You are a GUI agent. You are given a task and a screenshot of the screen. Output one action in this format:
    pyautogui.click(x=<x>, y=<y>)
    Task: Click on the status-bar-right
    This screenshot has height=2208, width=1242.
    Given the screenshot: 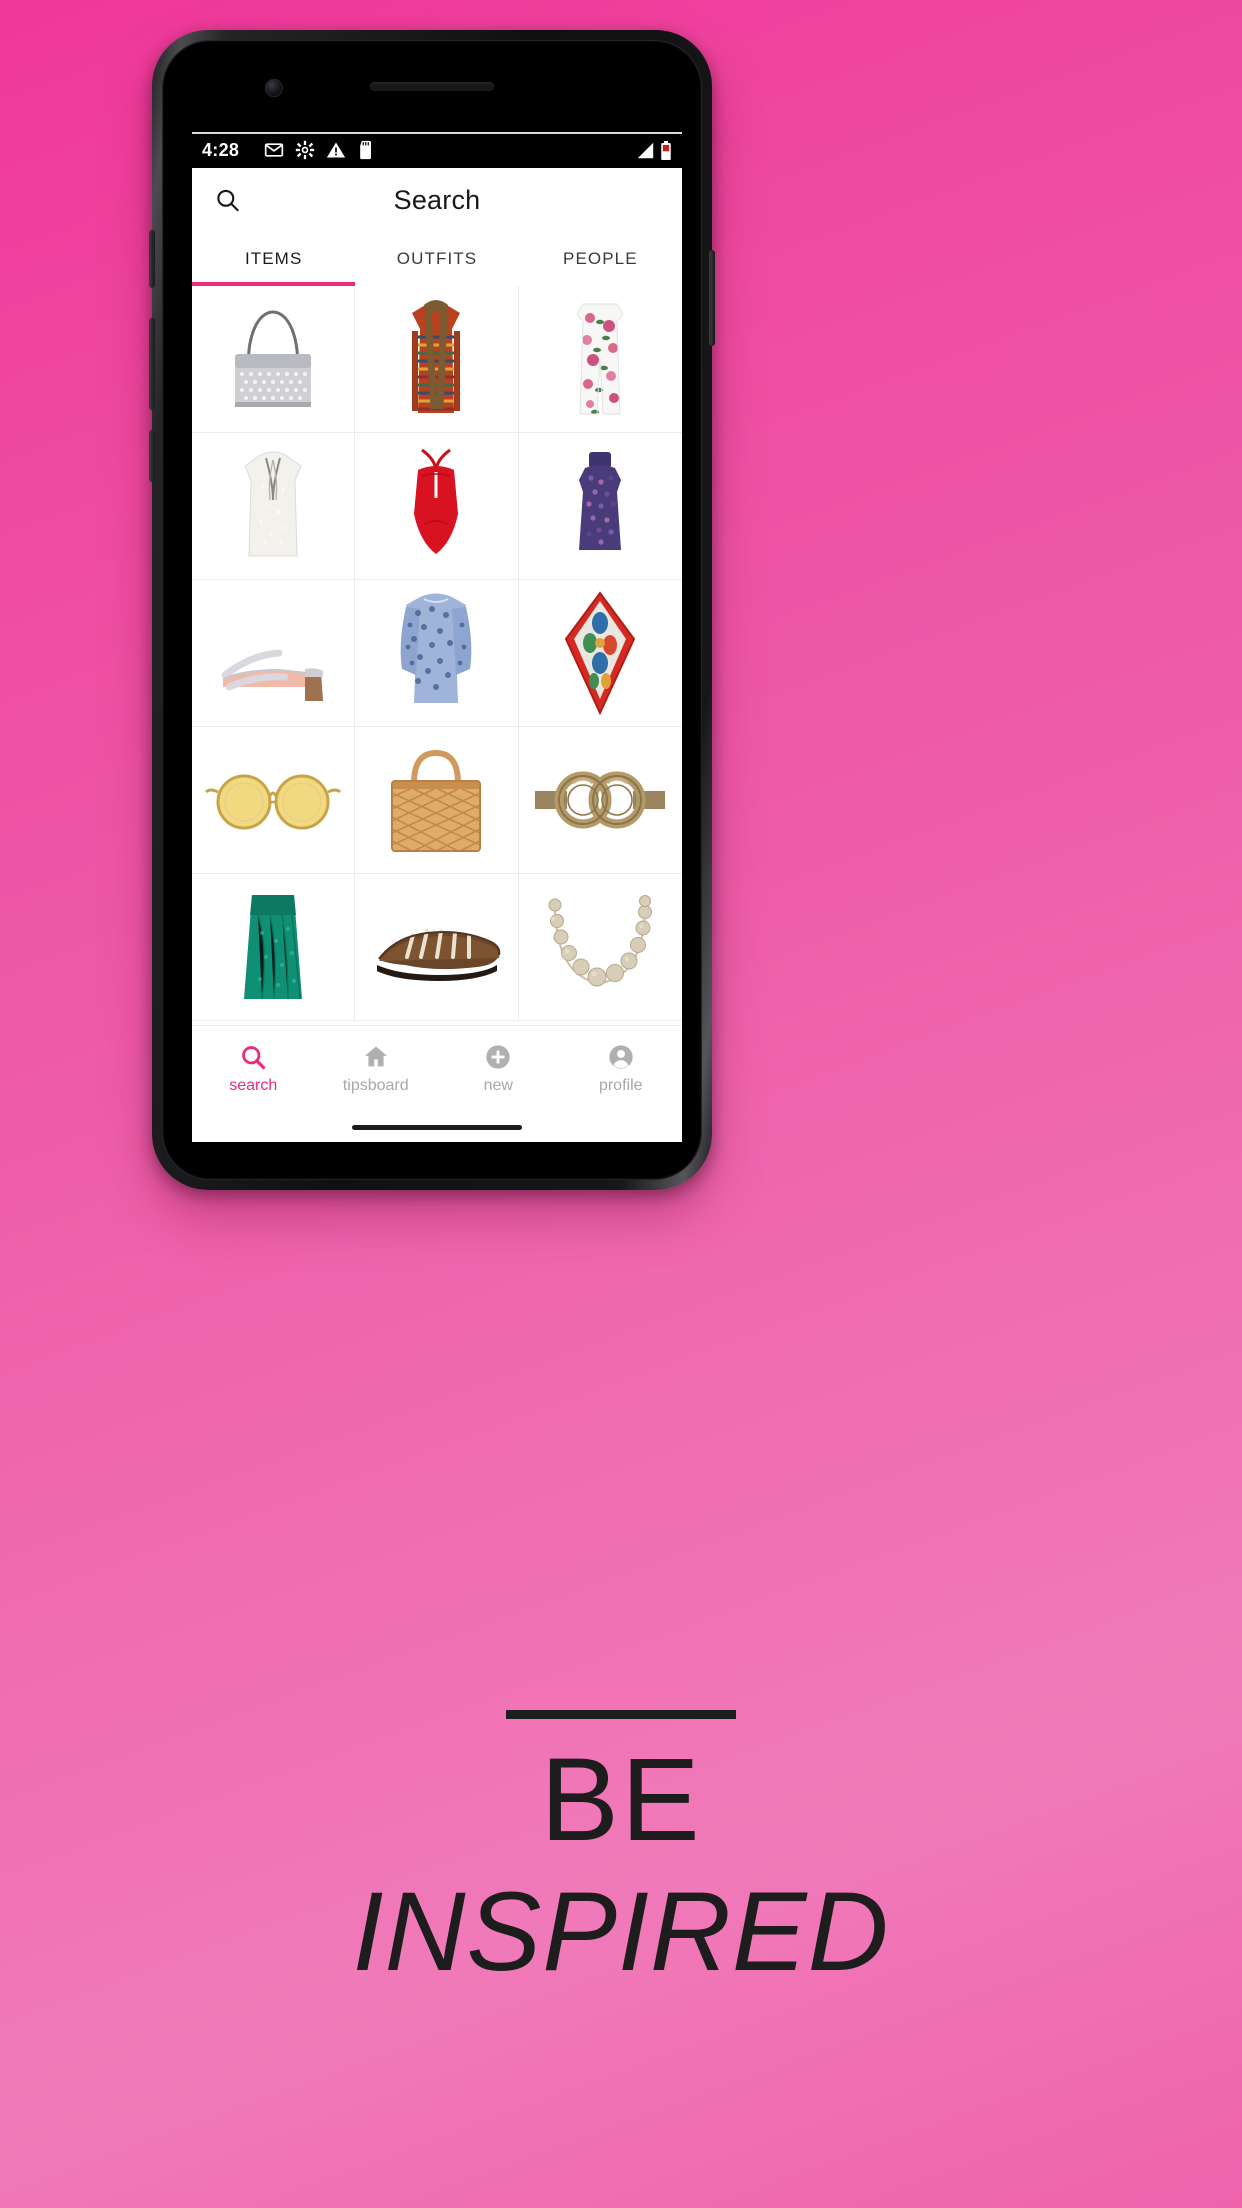 What is the action you would take?
    pyautogui.click(x=654, y=150)
    